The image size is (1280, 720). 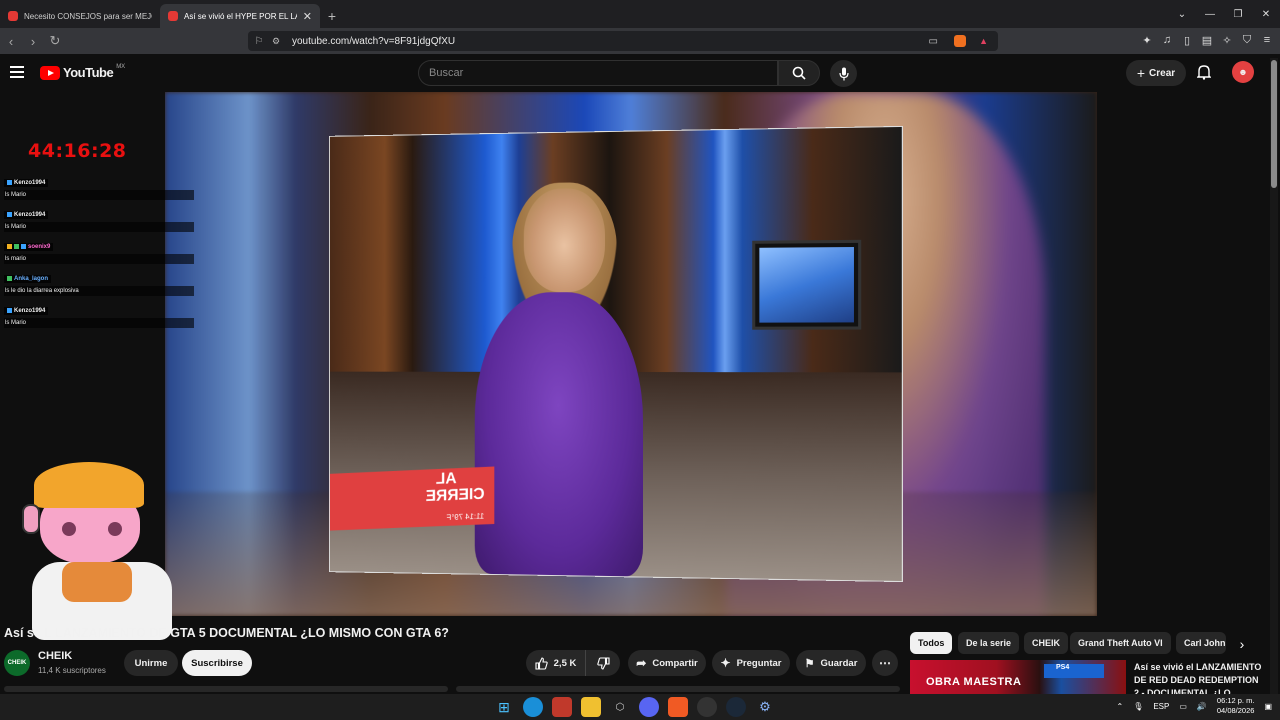 I want to click on calendar-app-icon, so click(x=562, y=707).